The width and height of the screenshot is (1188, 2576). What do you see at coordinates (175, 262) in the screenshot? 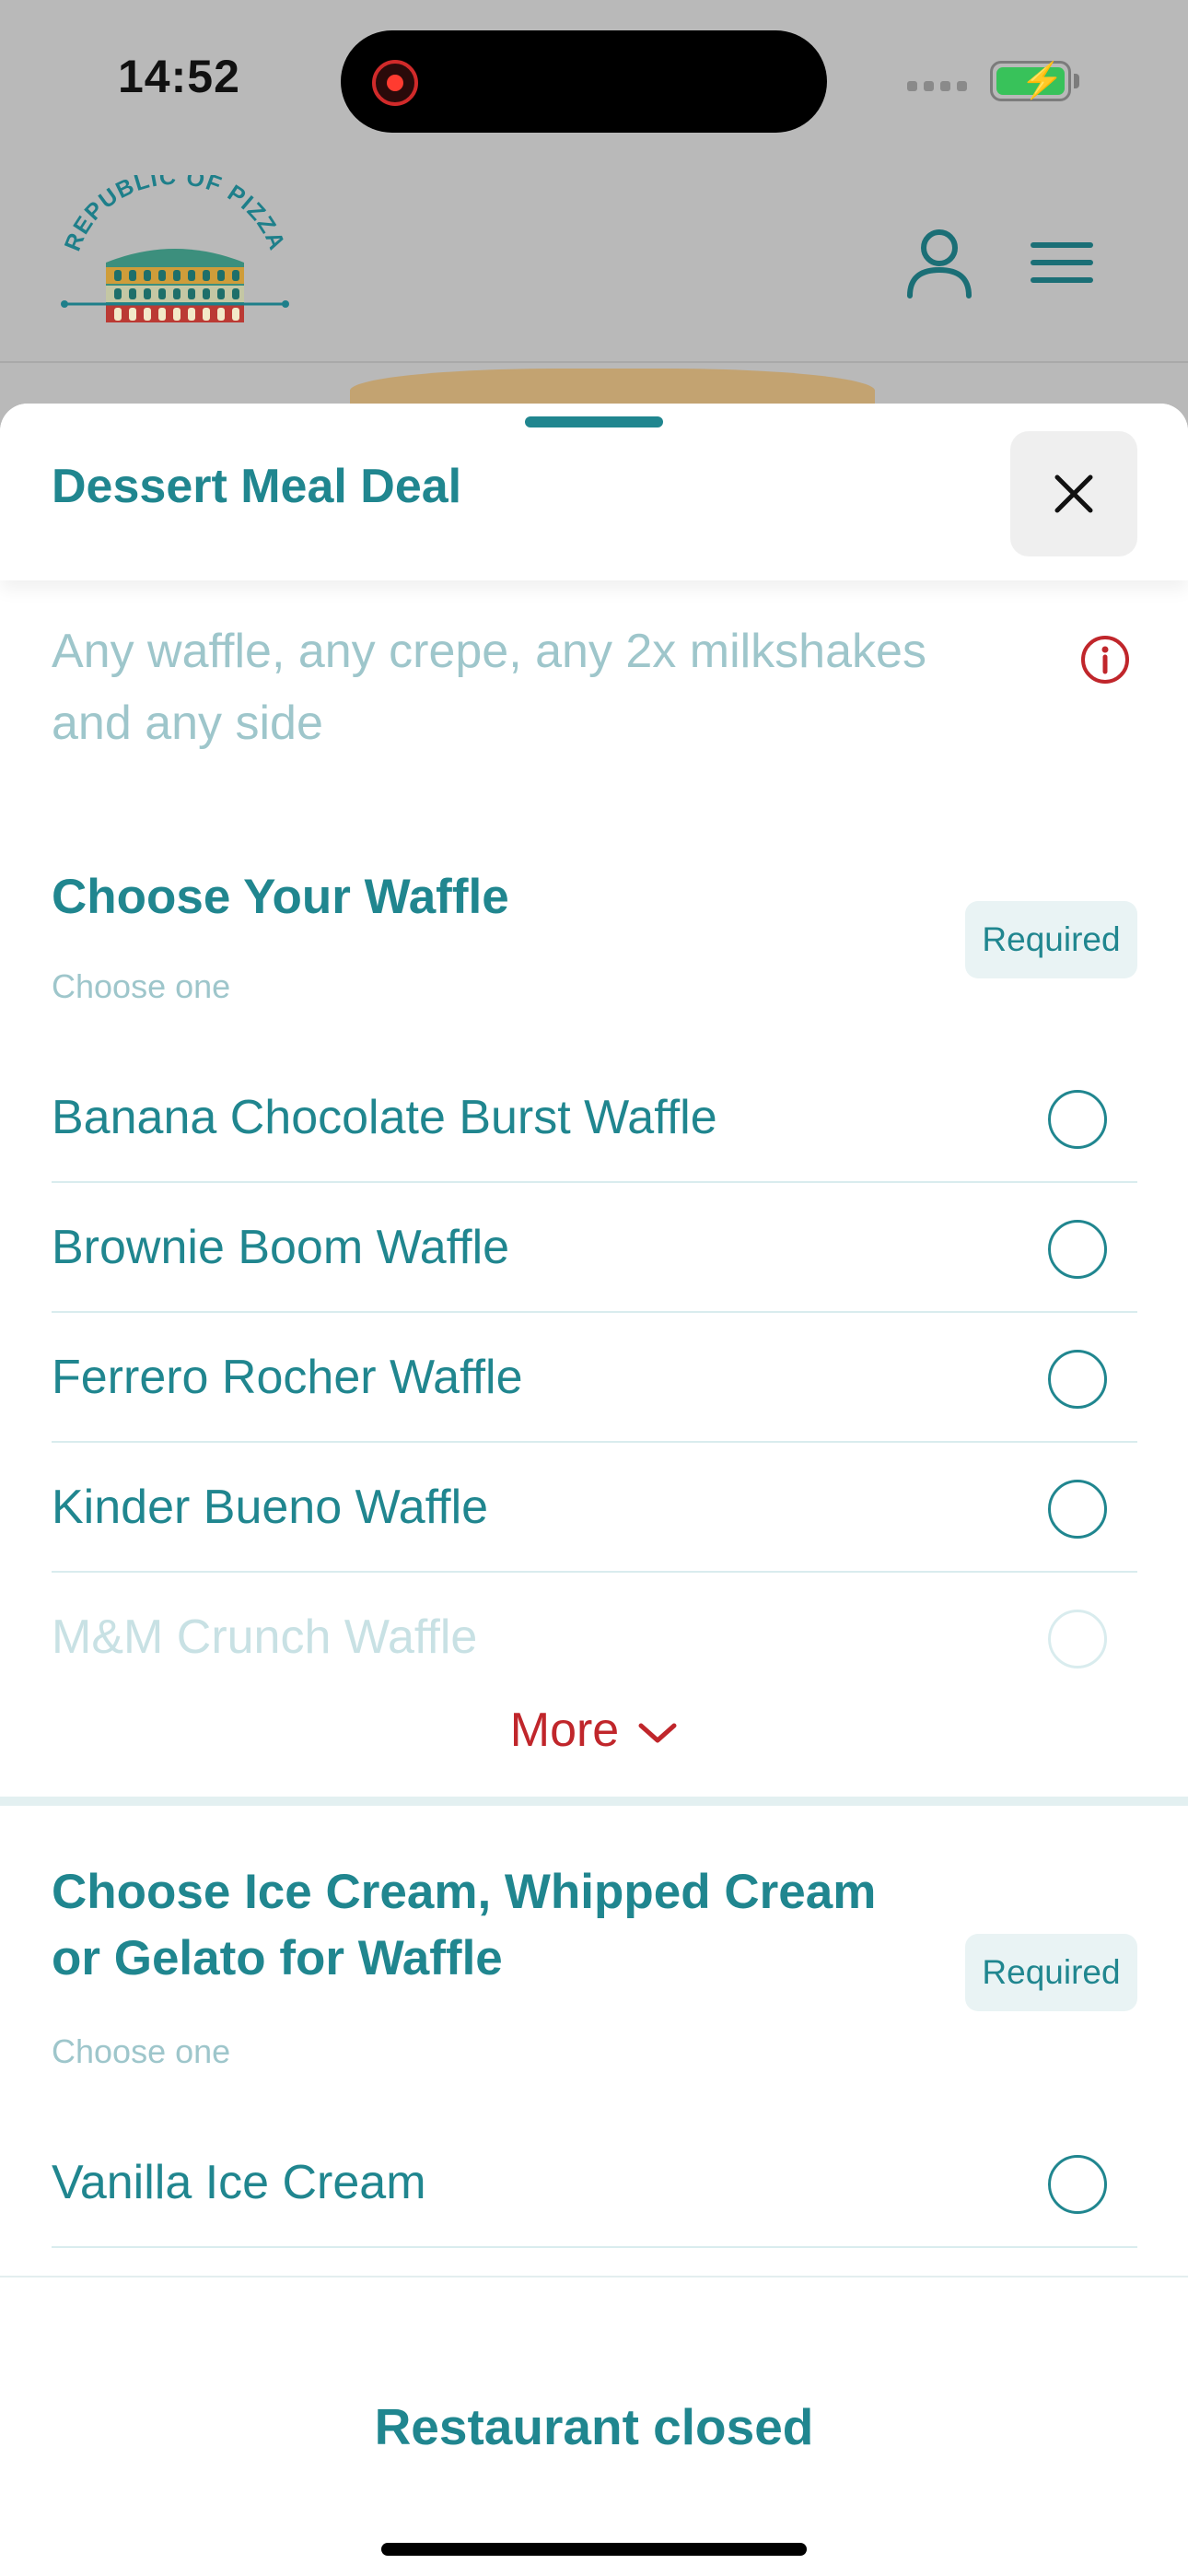
I see `republic-of-pizza-logo: REPUBLIC OF PIZZA` at bounding box center [175, 262].